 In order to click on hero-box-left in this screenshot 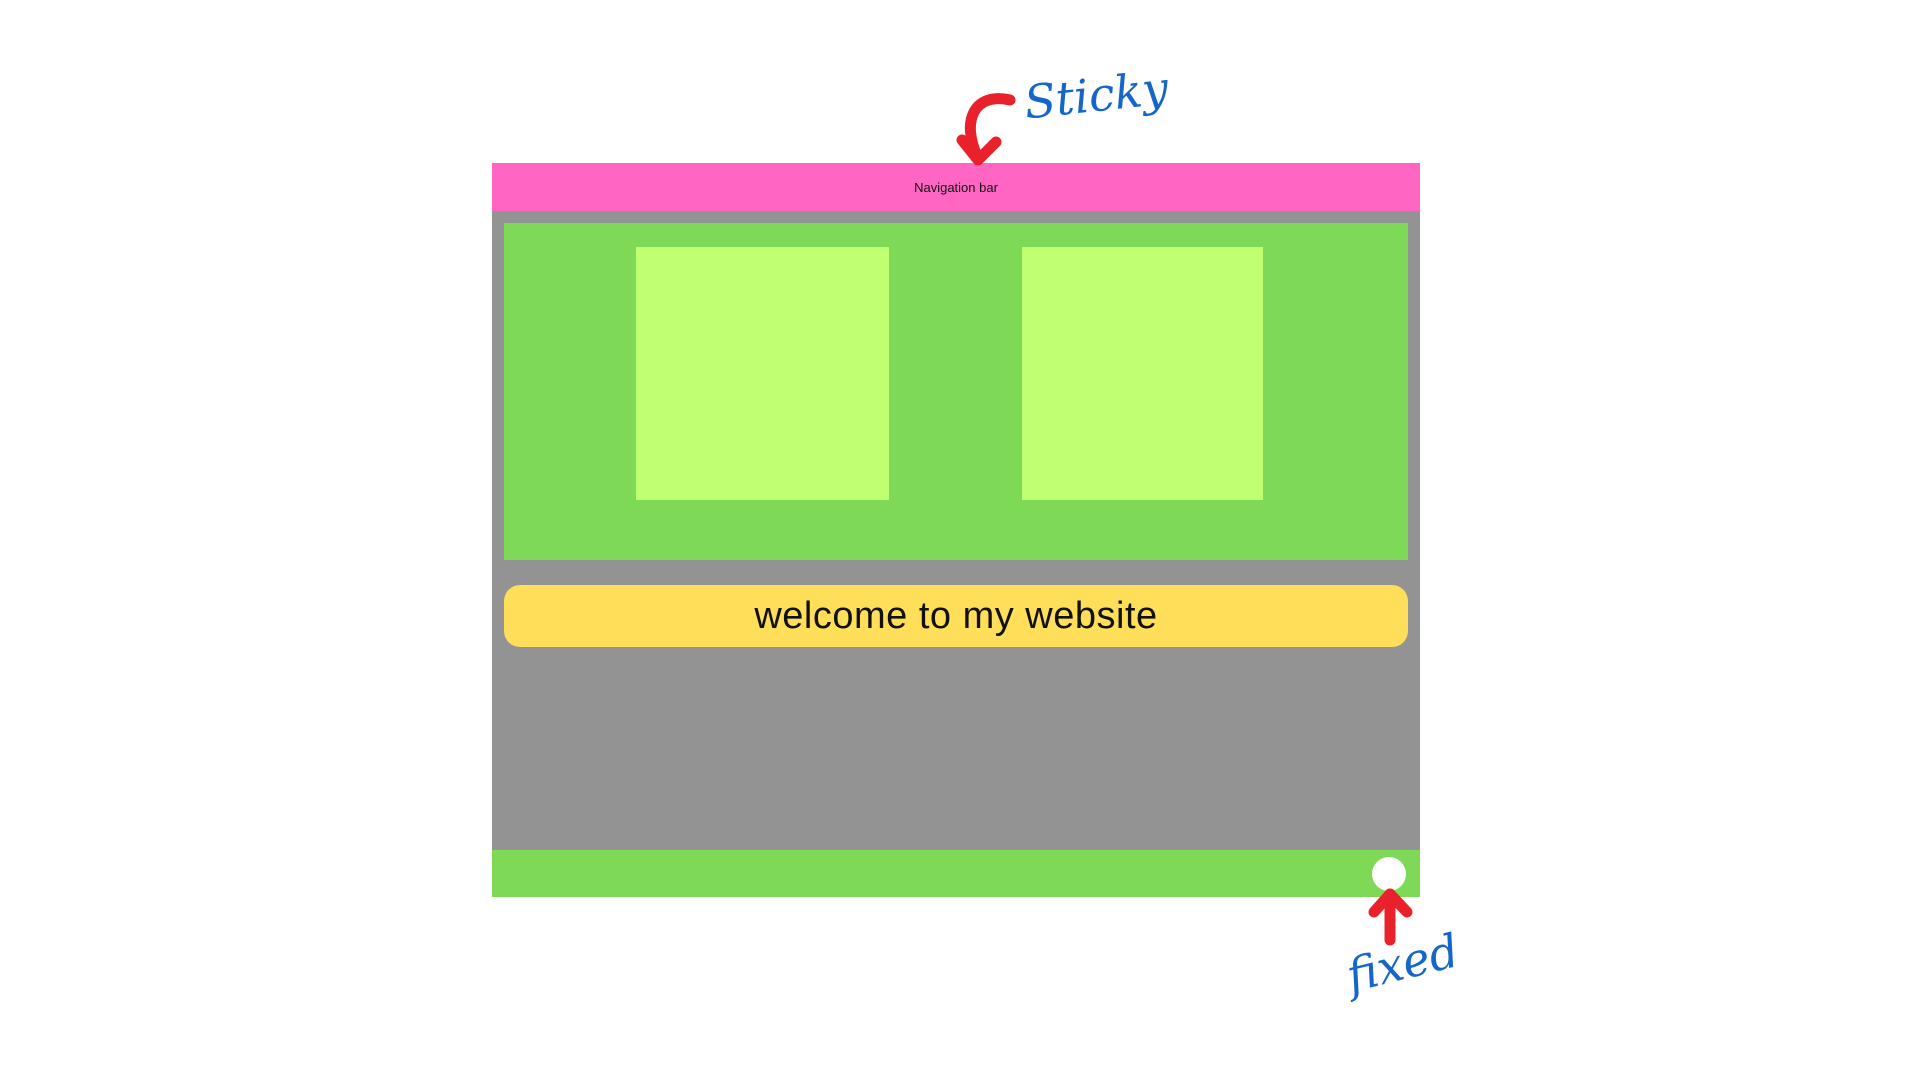, I will do `click(762, 373)`.